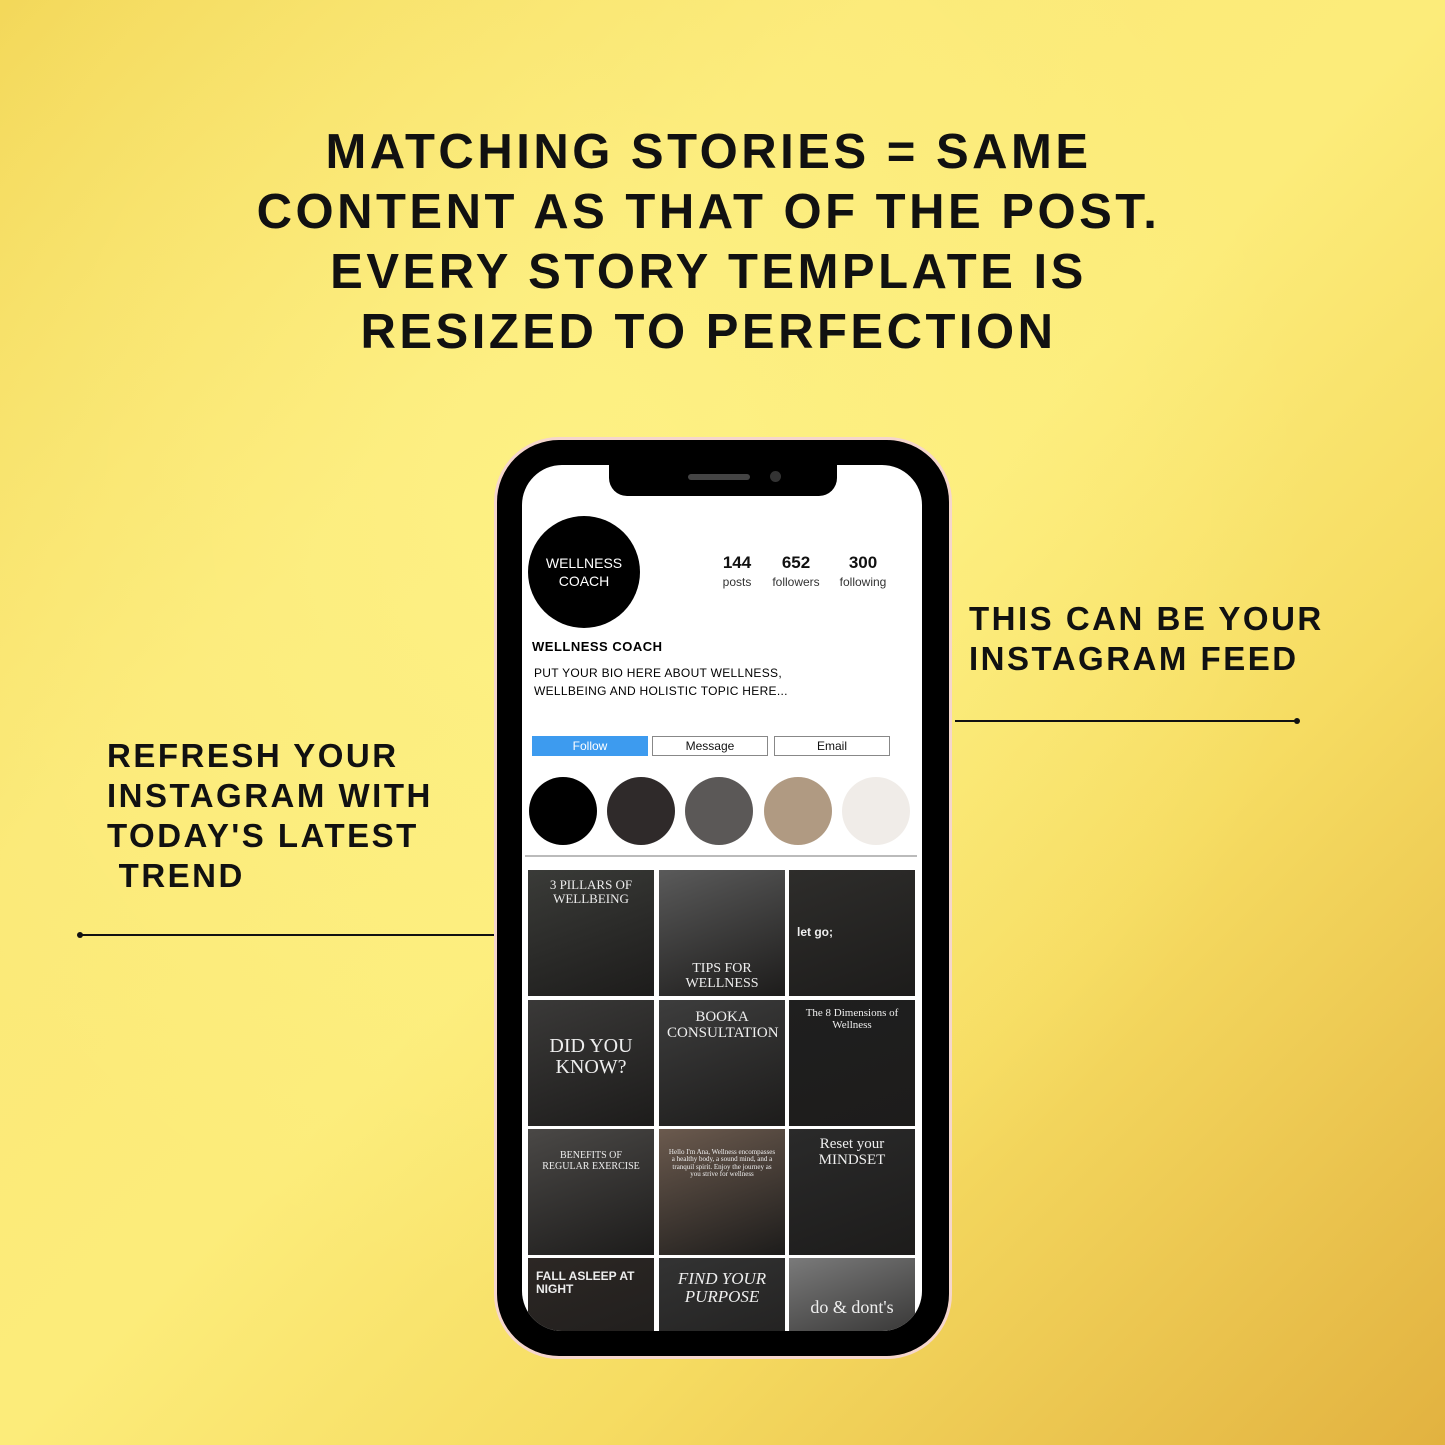  What do you see at coordinates (288, 935) in the screenshot?
I see `left-pointer-line` at bounding box center [288, 935].